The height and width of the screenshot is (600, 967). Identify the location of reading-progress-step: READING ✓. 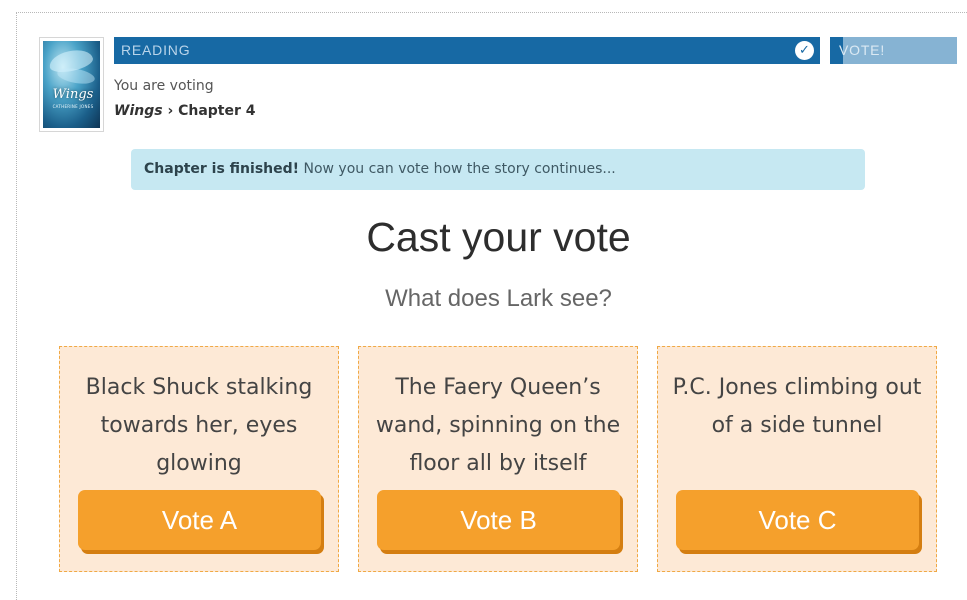
(467, 50).